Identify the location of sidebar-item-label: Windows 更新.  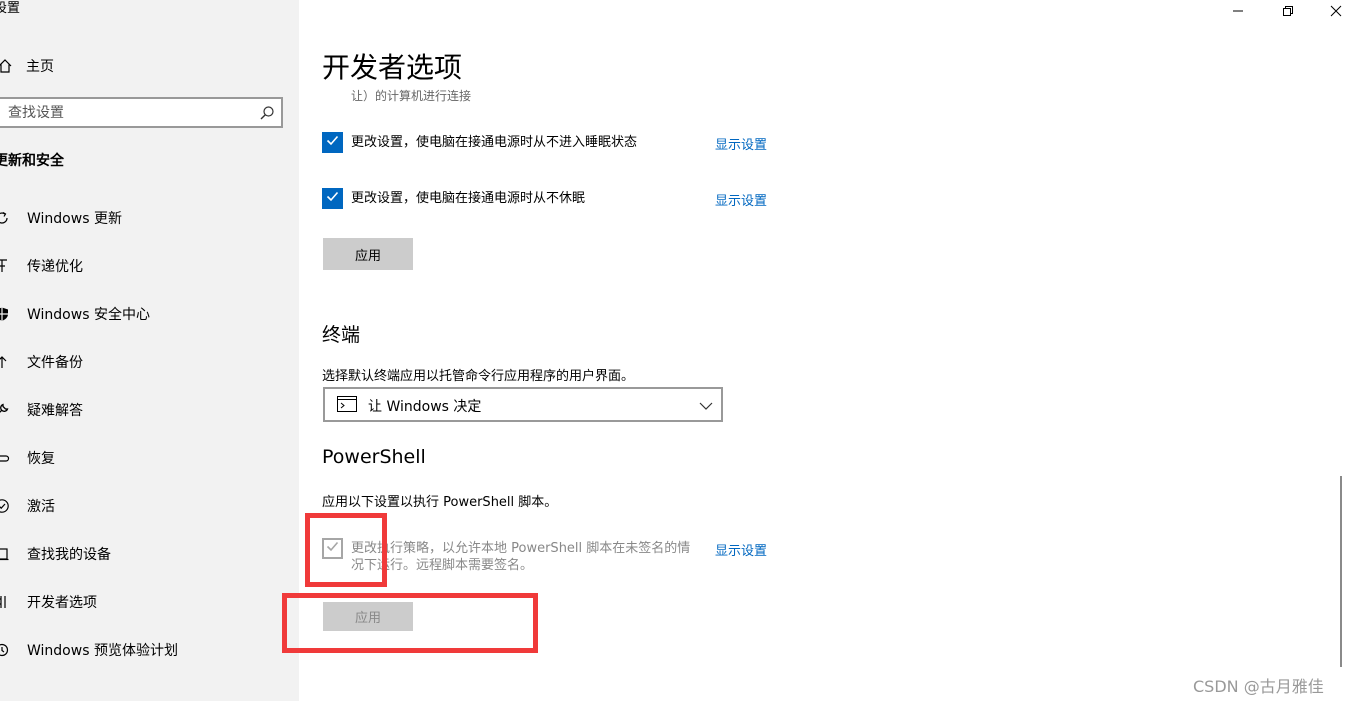
(74, 219).